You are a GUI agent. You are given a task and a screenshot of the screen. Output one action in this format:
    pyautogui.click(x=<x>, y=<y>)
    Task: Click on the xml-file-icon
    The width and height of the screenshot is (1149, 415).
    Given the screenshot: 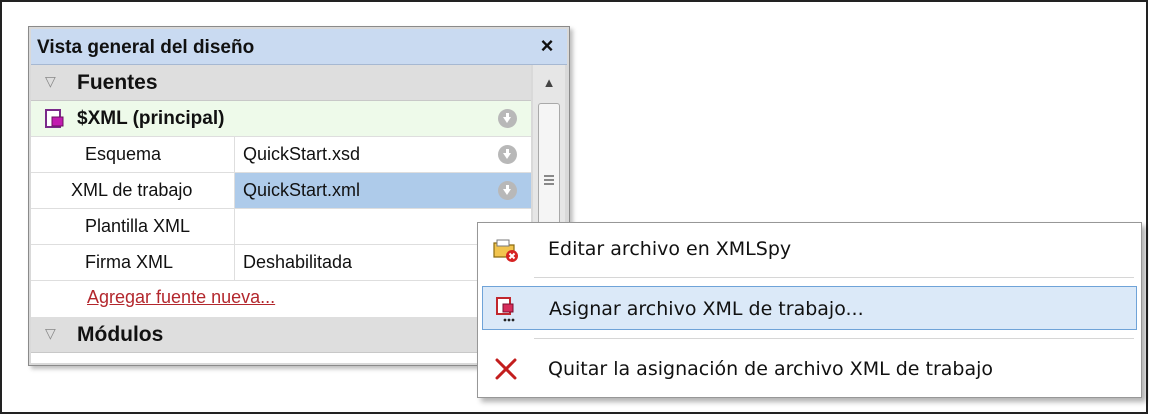 What is the action you would take?
    pyautogui.click(x=54, y=118)
    